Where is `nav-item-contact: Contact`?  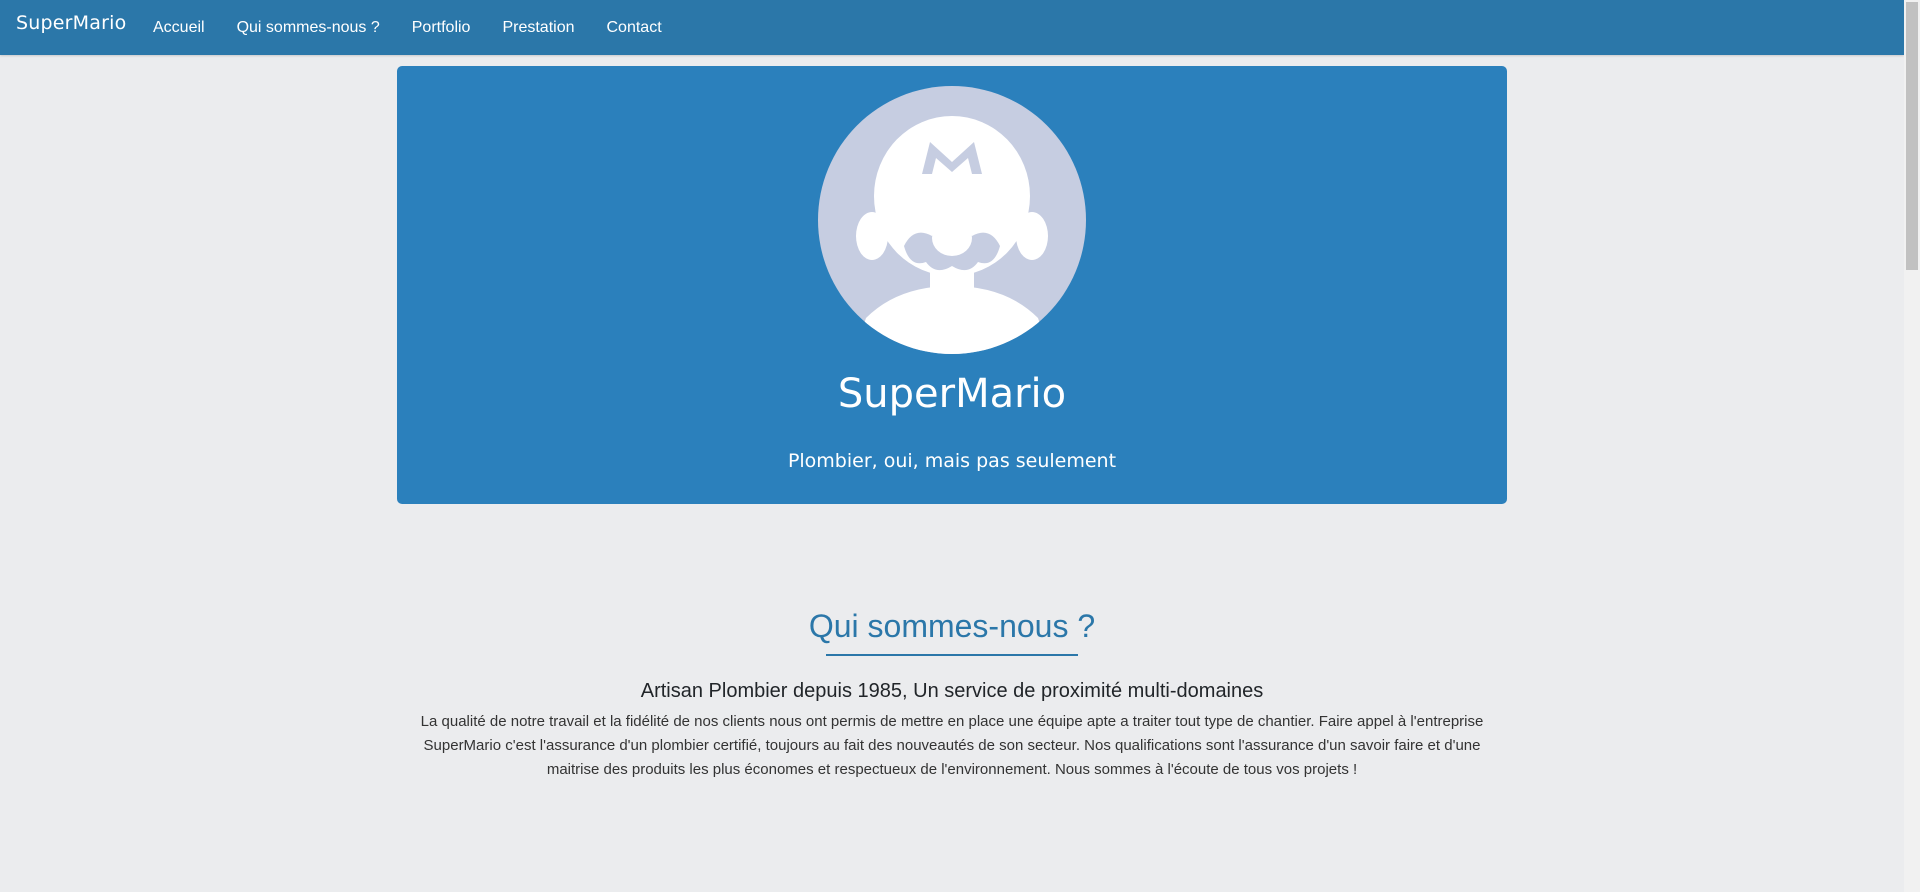
nav-item-contact: Contact is located at coordinates (634, 27).